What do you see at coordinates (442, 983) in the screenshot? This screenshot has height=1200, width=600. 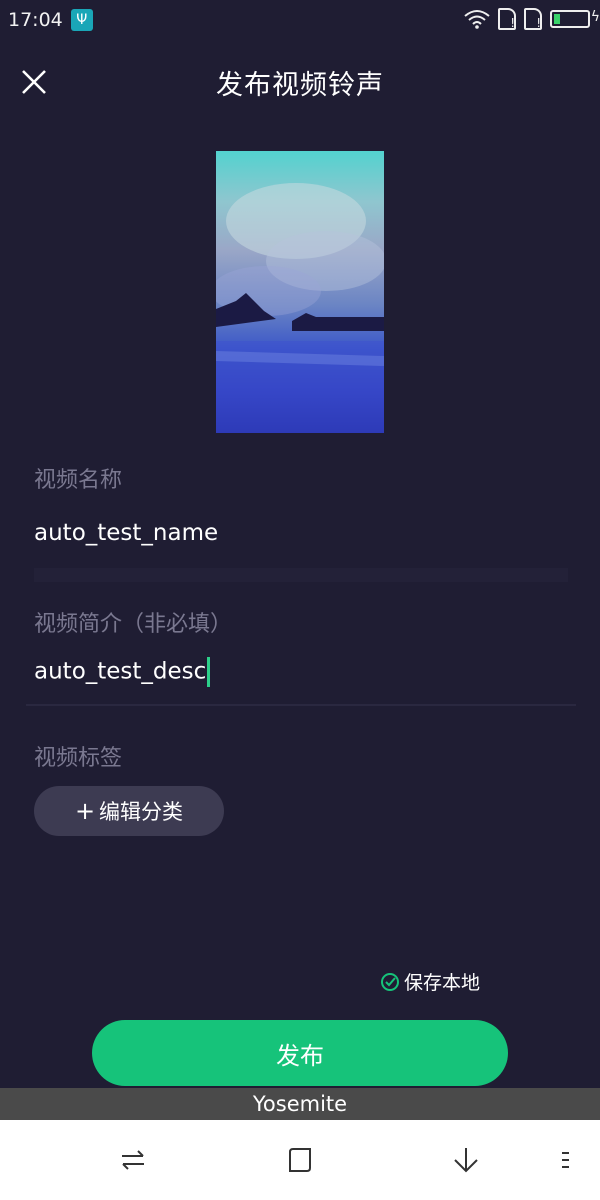 I see `save-local-label: 保存本地` at bounding box center [442, 983].